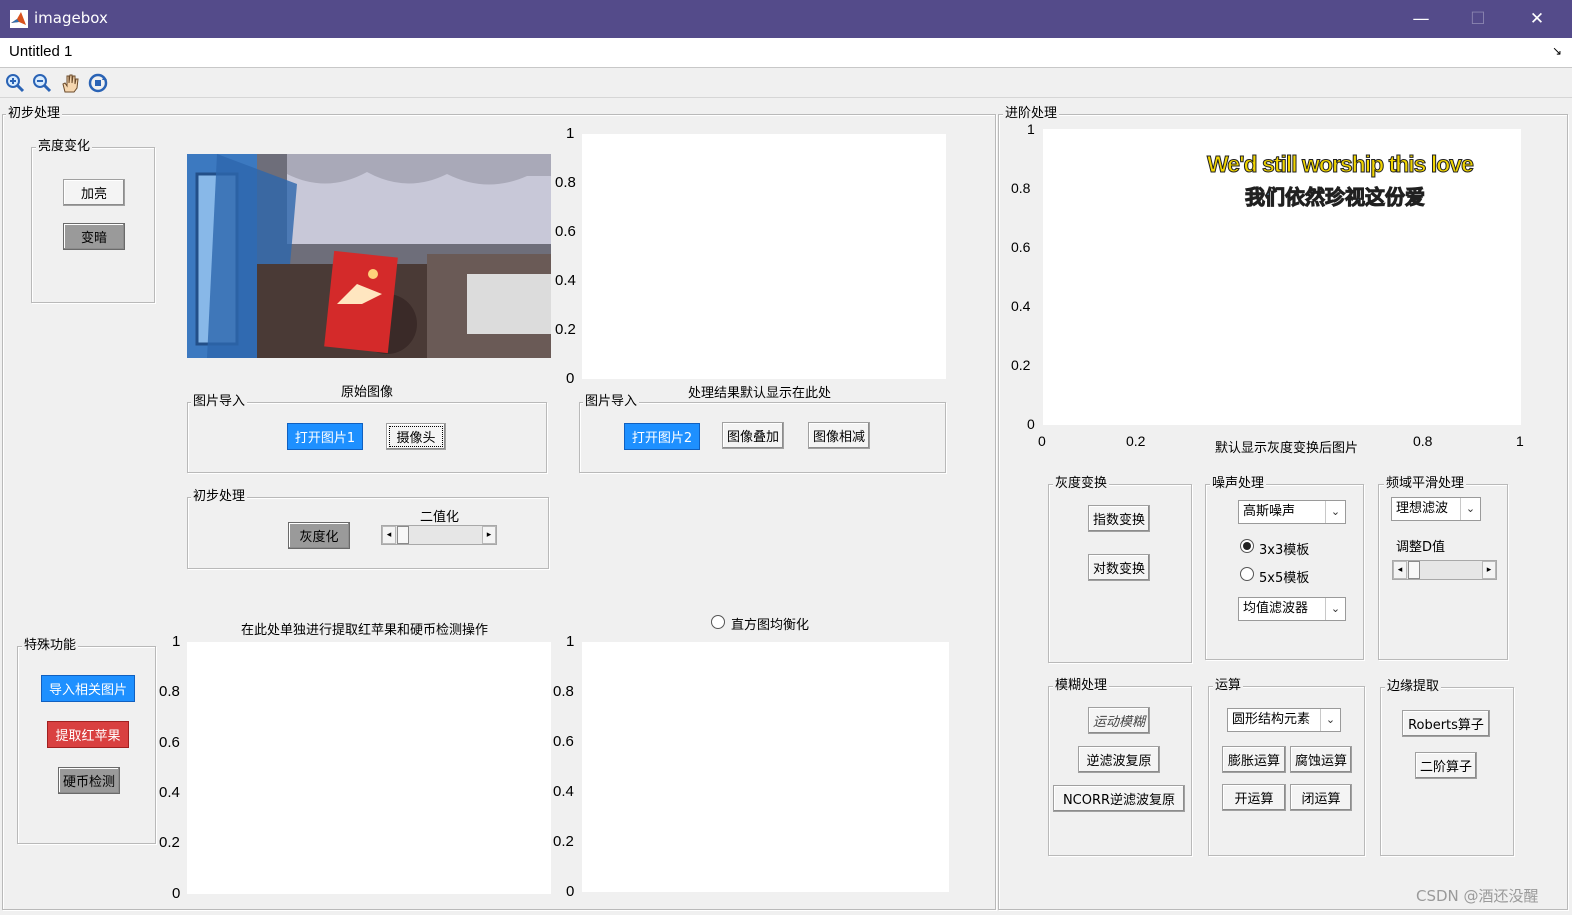 Image resolution: width=1572 pixels, height=915 pixels. Describe the element at coordinates (369, 768) in the screenshot. I see `apple-coin-axes` at that location.